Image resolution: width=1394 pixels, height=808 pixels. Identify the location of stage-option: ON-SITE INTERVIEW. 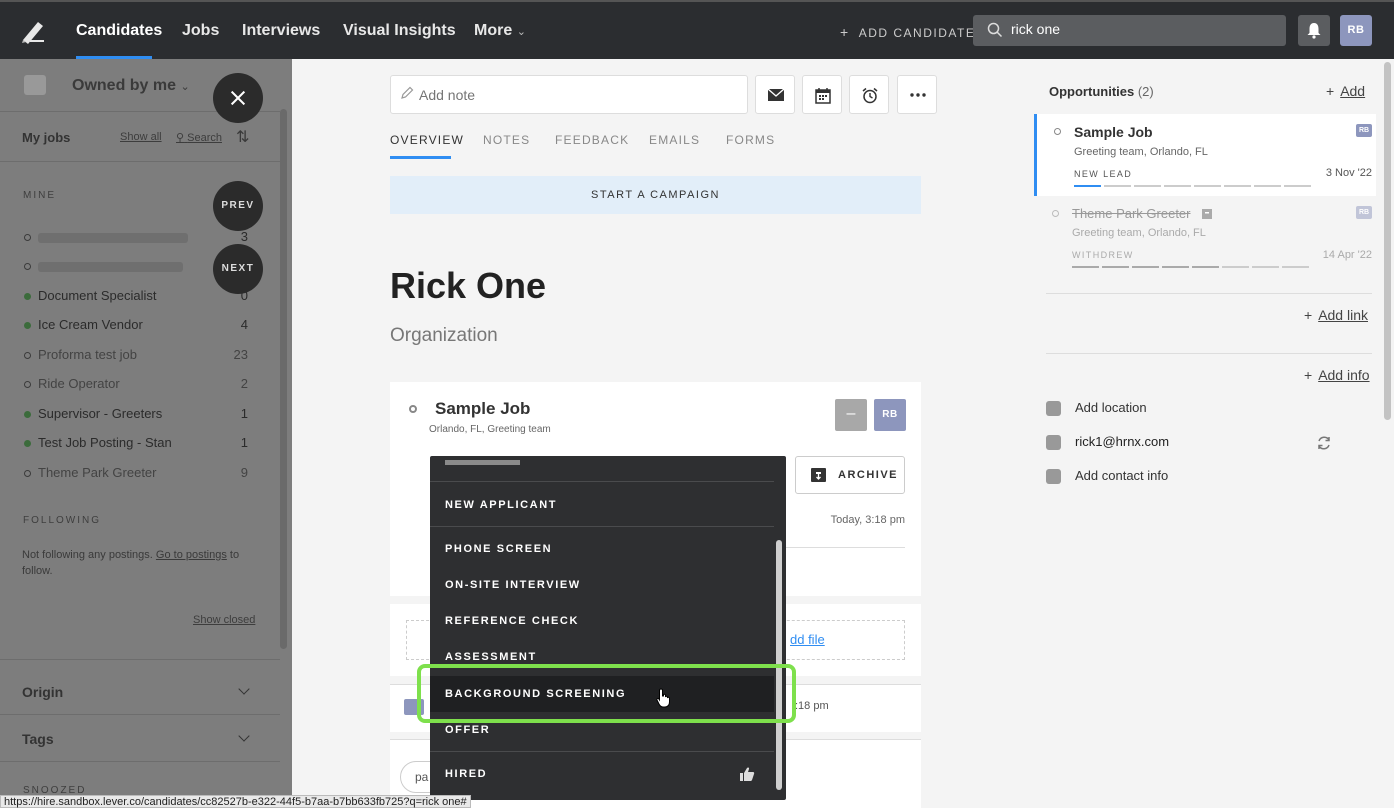
(602, 585).